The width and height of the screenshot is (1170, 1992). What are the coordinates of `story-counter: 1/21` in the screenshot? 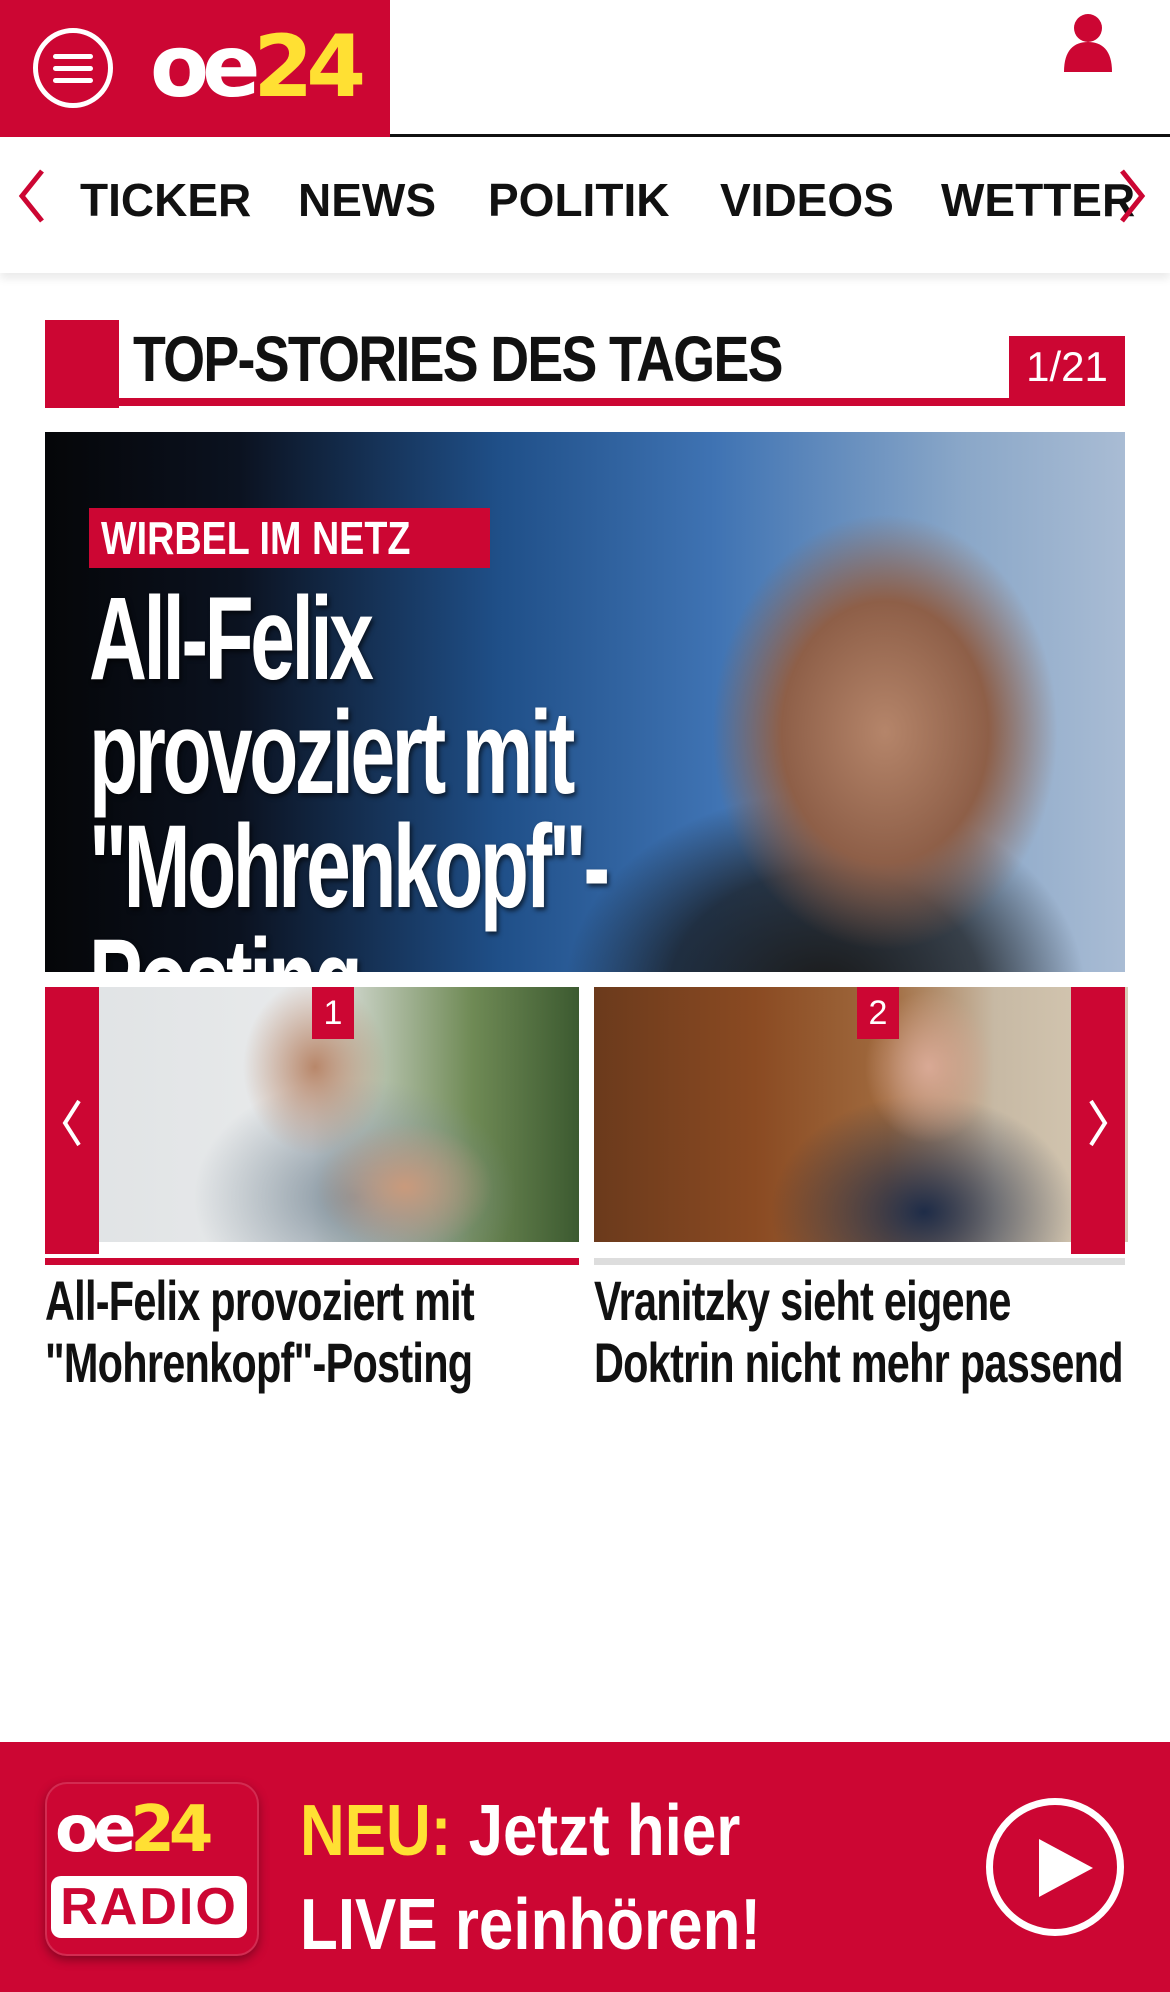 It's located at (1067, 367).